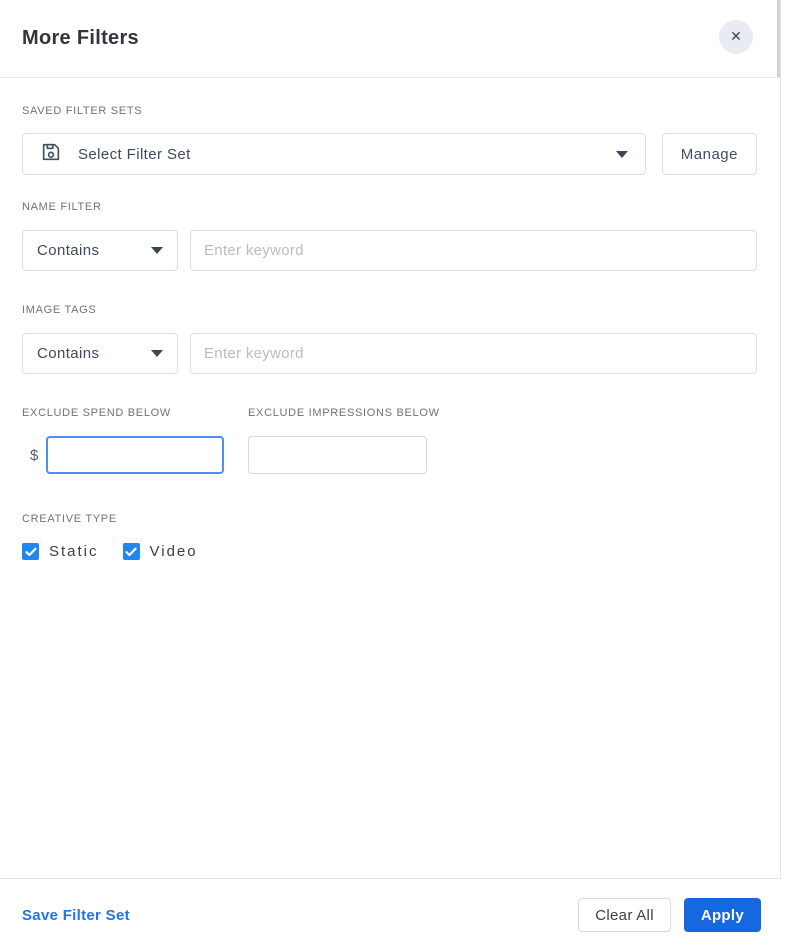  Describe the element at coordinates (59, 310) in the screenshot. I see `image-tags-label: IMAGE TAGS` at that location.